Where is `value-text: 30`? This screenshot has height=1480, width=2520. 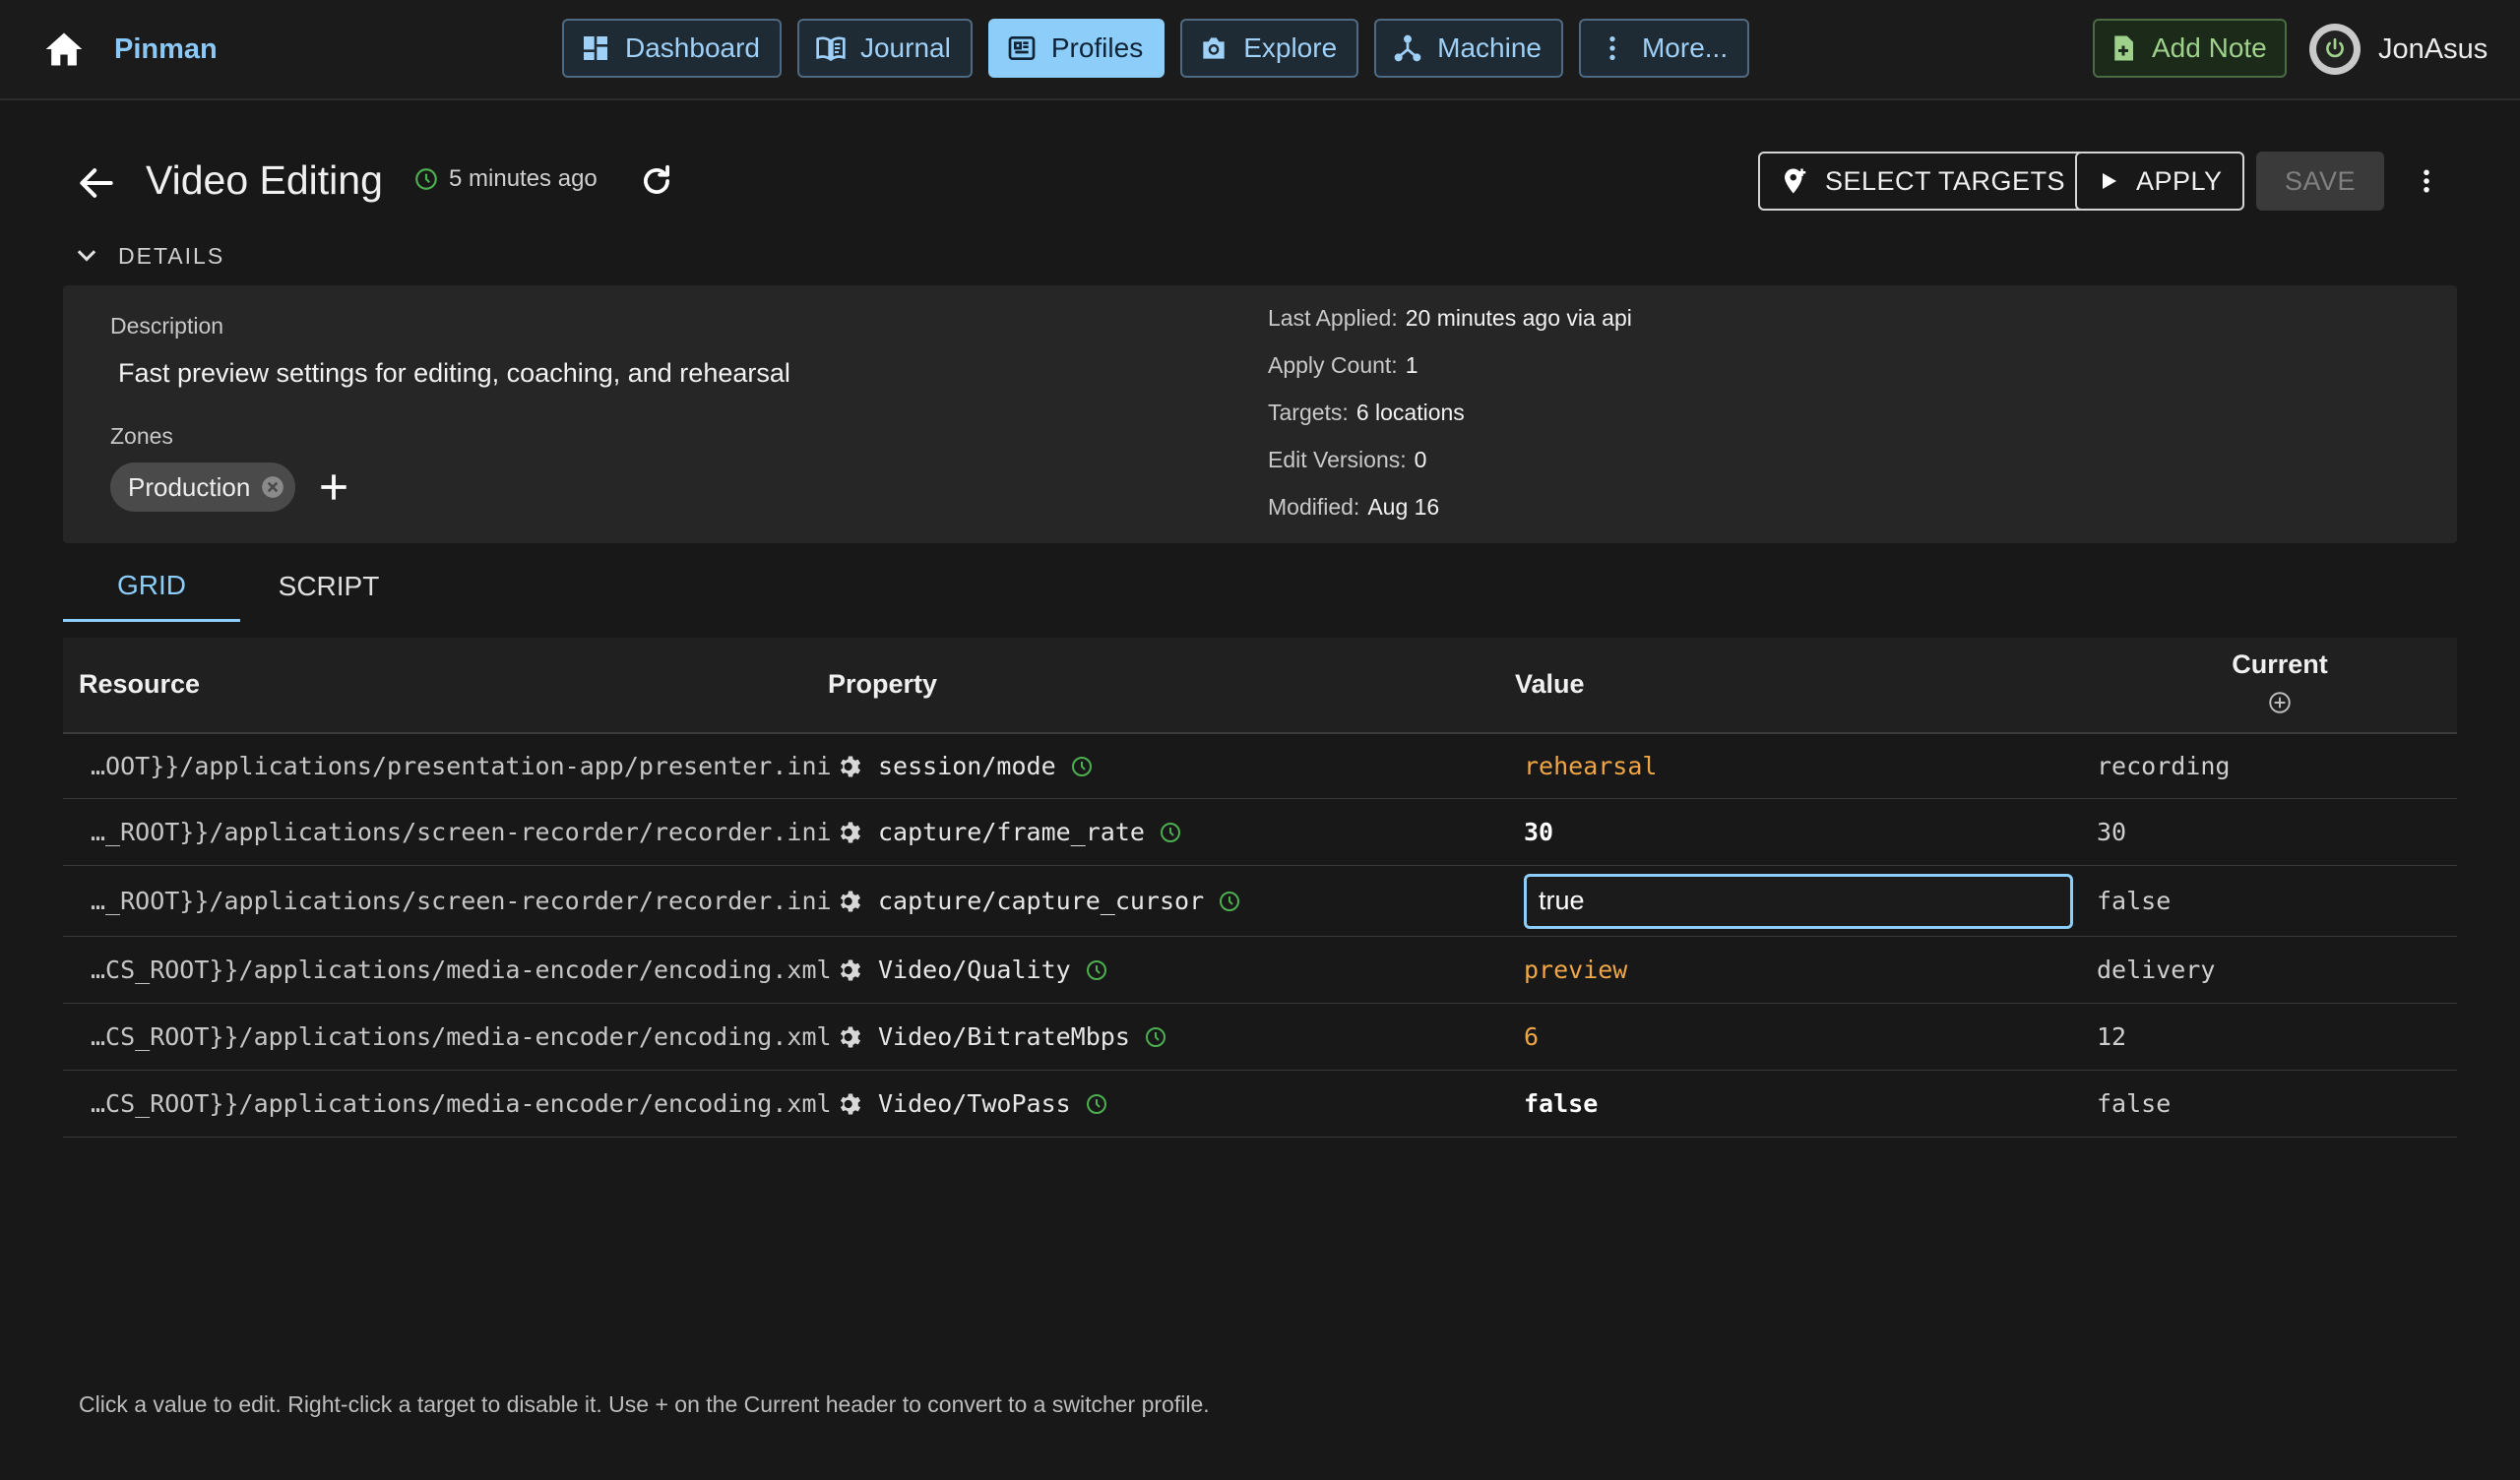 value-text: 30 is located at coordinates (1538, 832).